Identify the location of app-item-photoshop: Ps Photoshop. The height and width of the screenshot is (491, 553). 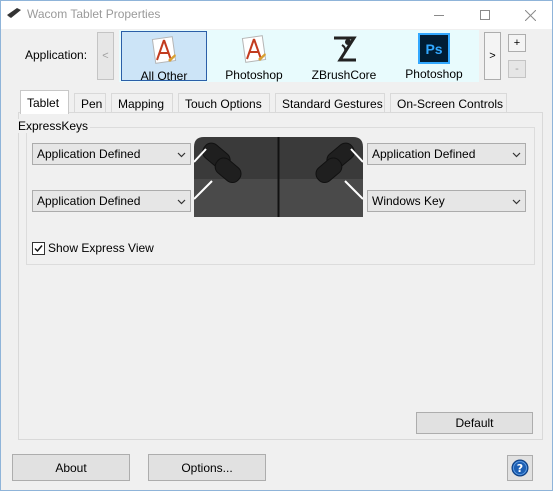
(434, 56).